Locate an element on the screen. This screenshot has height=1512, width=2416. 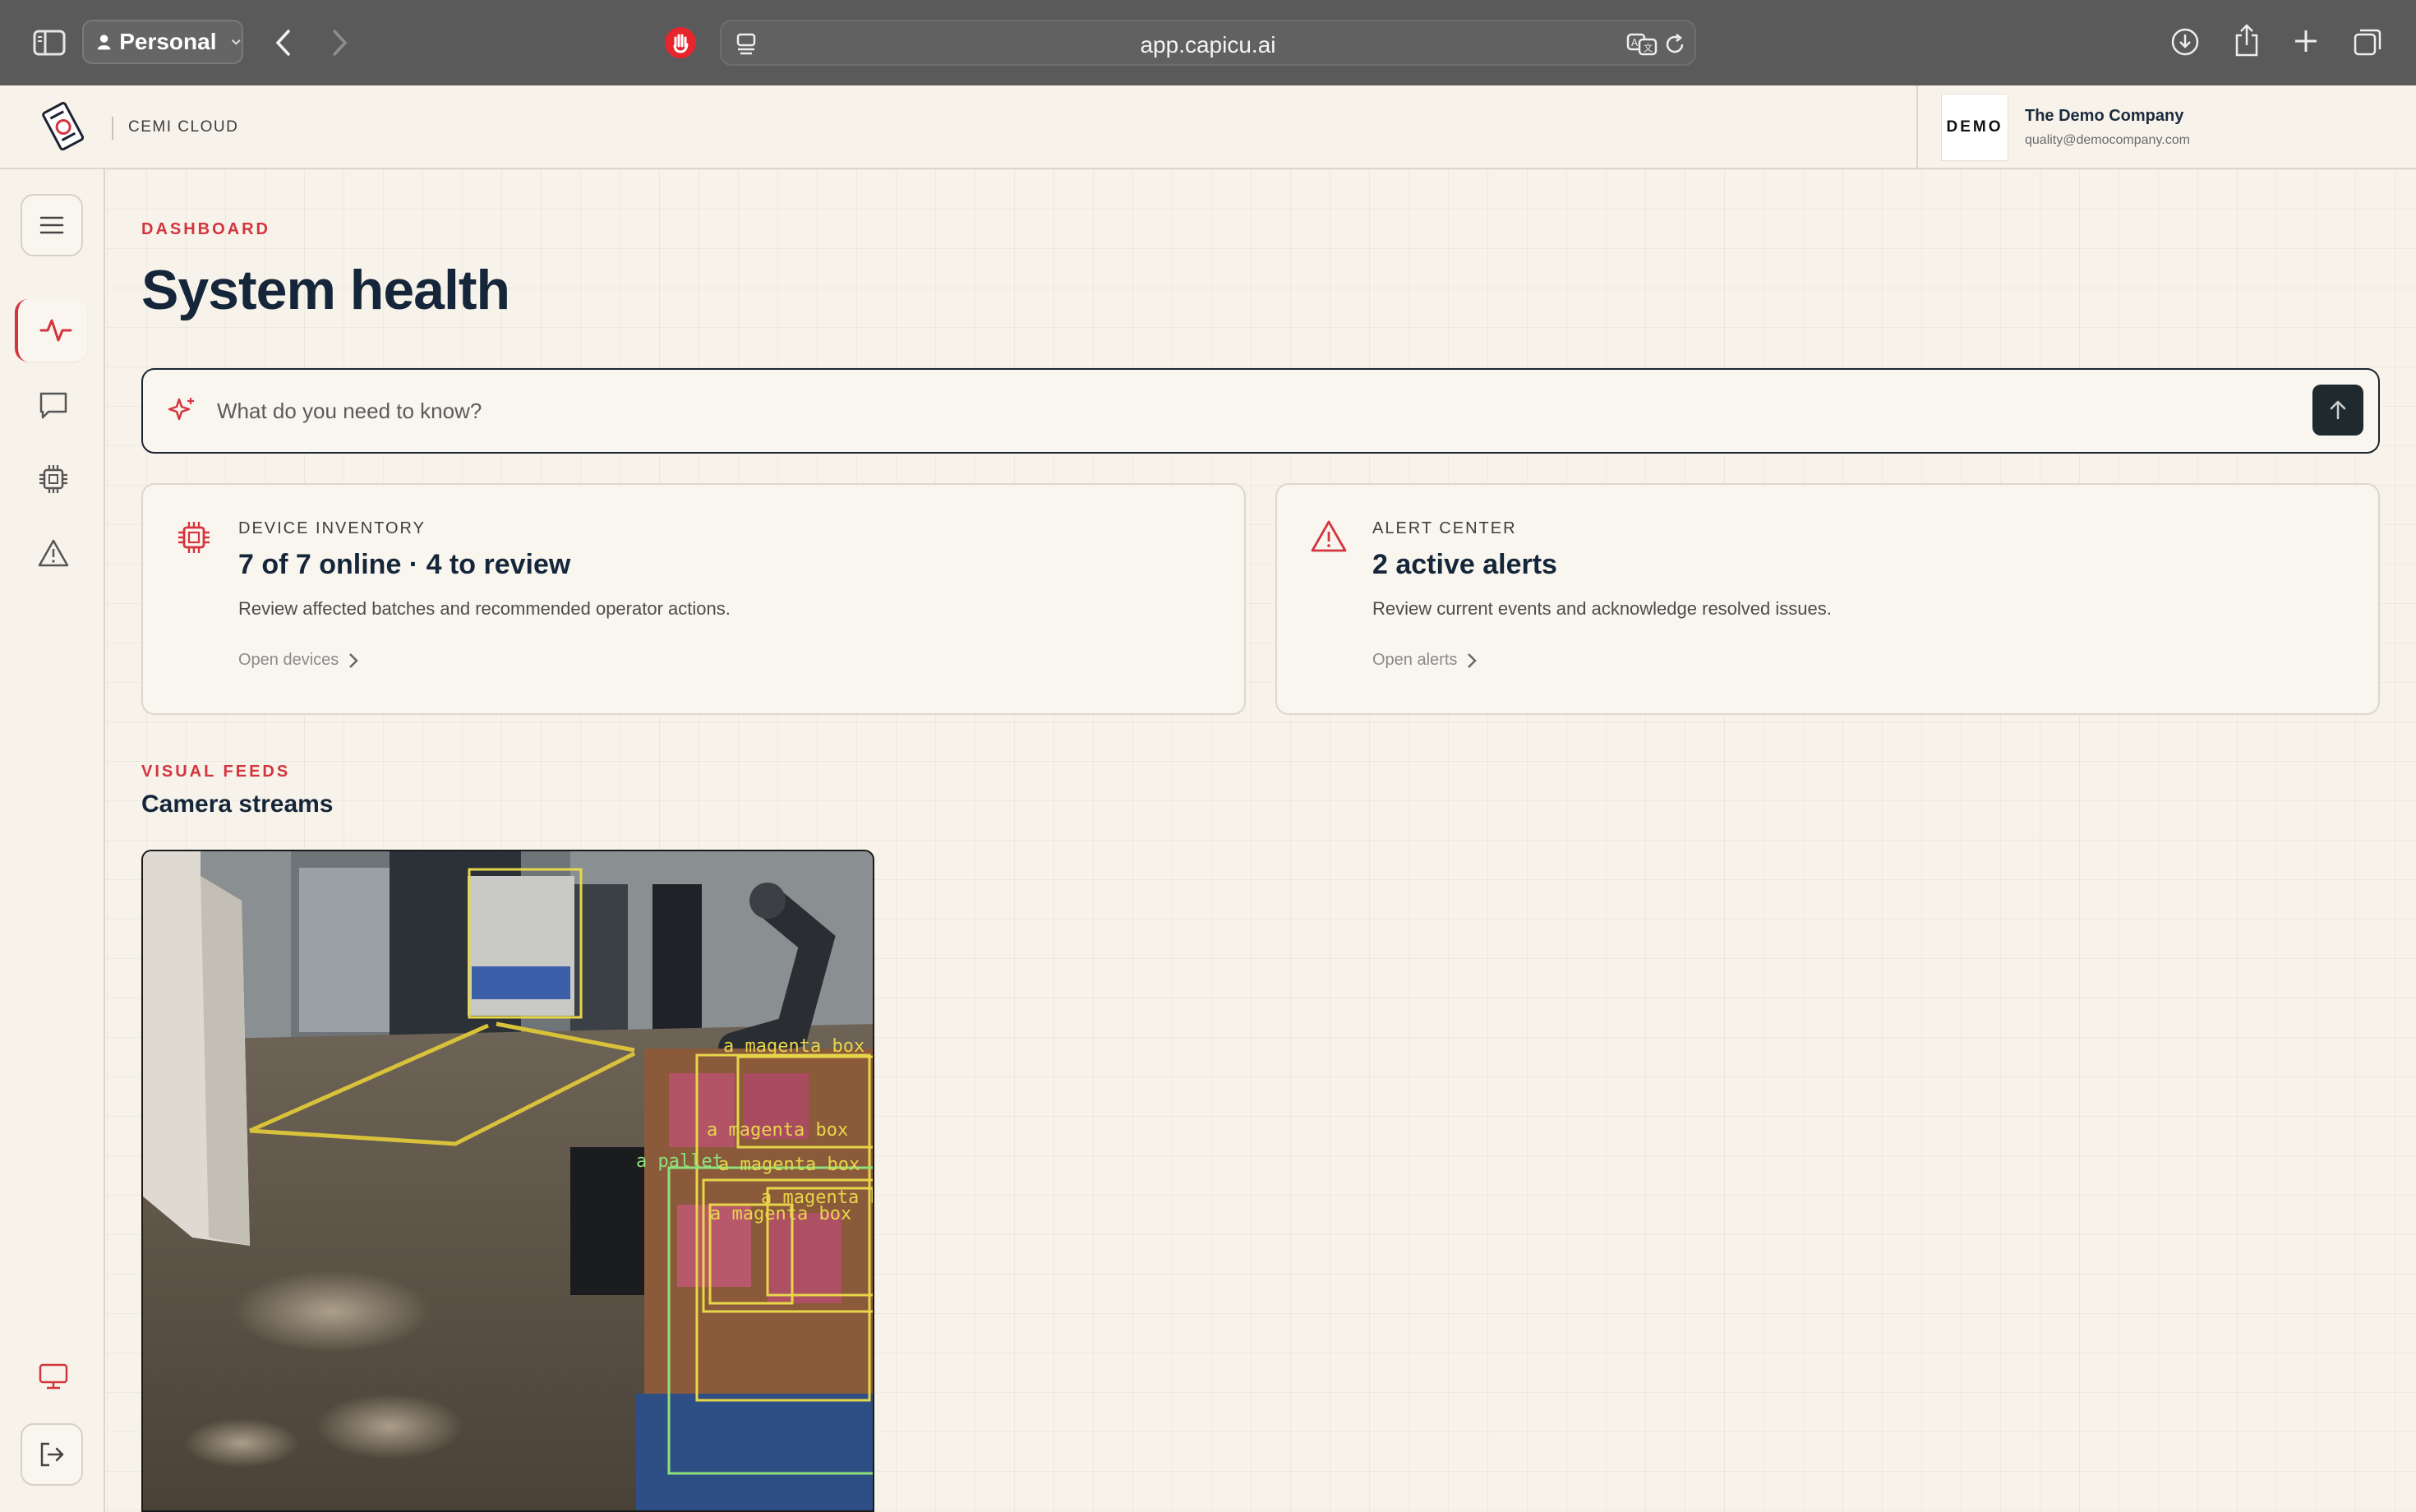
open-alerts-link: Open alerts is located at coordinates (1425, 660).